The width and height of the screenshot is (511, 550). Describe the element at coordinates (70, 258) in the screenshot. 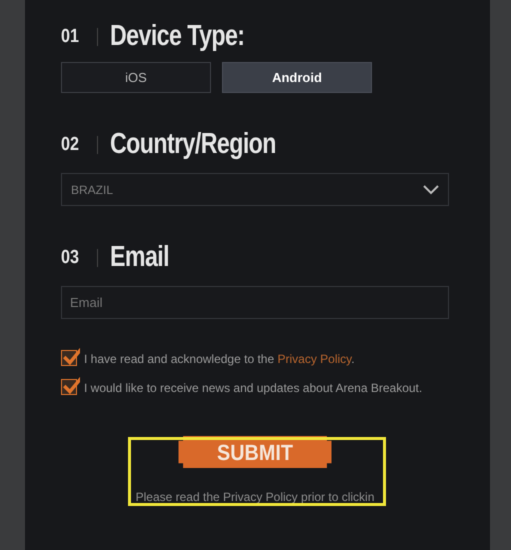

I see `step-number: 03` at that location.